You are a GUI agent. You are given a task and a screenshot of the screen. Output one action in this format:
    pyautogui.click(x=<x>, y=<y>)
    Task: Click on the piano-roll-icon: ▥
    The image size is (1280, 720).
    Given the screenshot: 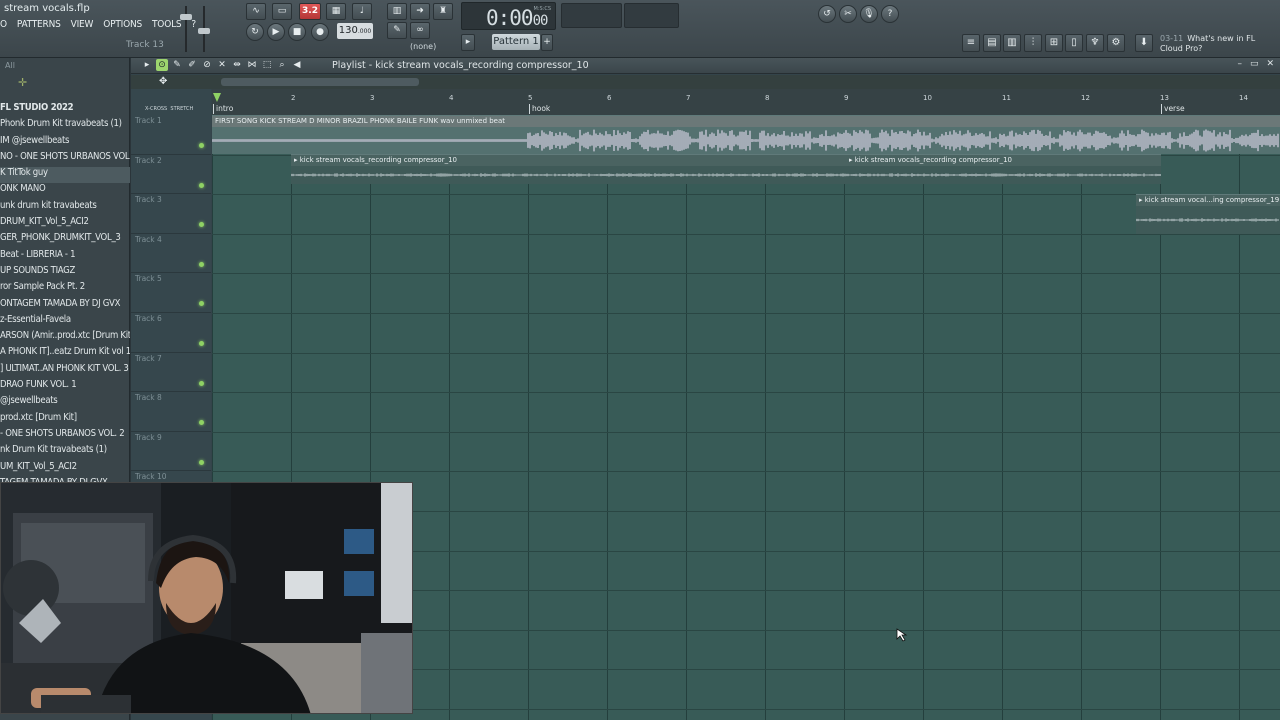 What is the action you would take?
    pyautogui.click(x=1012, y=43)
    